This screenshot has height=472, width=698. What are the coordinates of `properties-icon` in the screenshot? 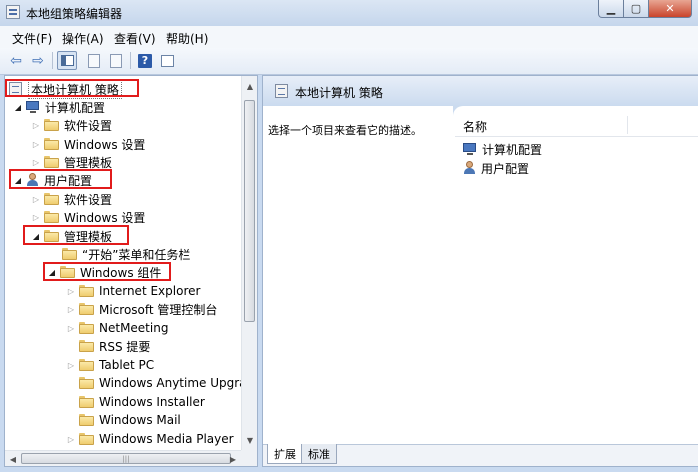 It's located at (94, 60).